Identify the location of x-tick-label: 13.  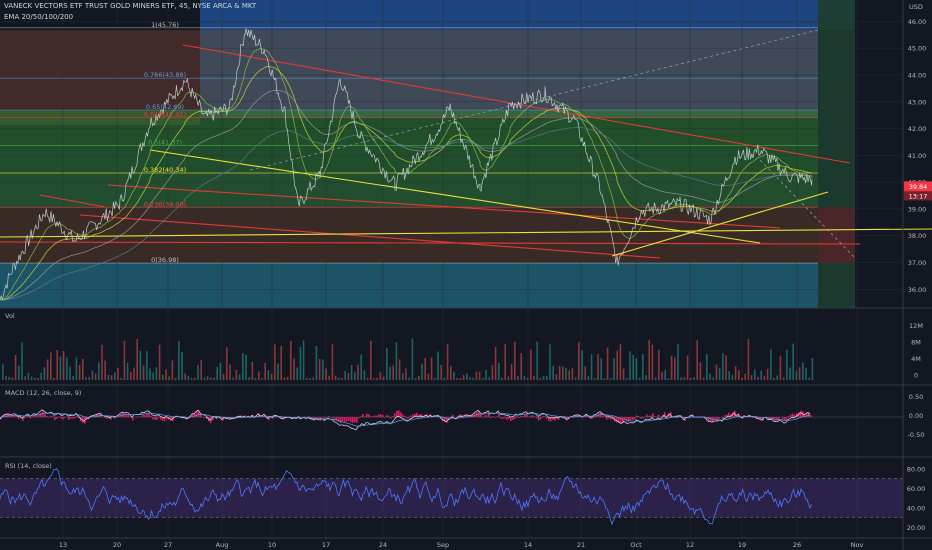
(63, 545).